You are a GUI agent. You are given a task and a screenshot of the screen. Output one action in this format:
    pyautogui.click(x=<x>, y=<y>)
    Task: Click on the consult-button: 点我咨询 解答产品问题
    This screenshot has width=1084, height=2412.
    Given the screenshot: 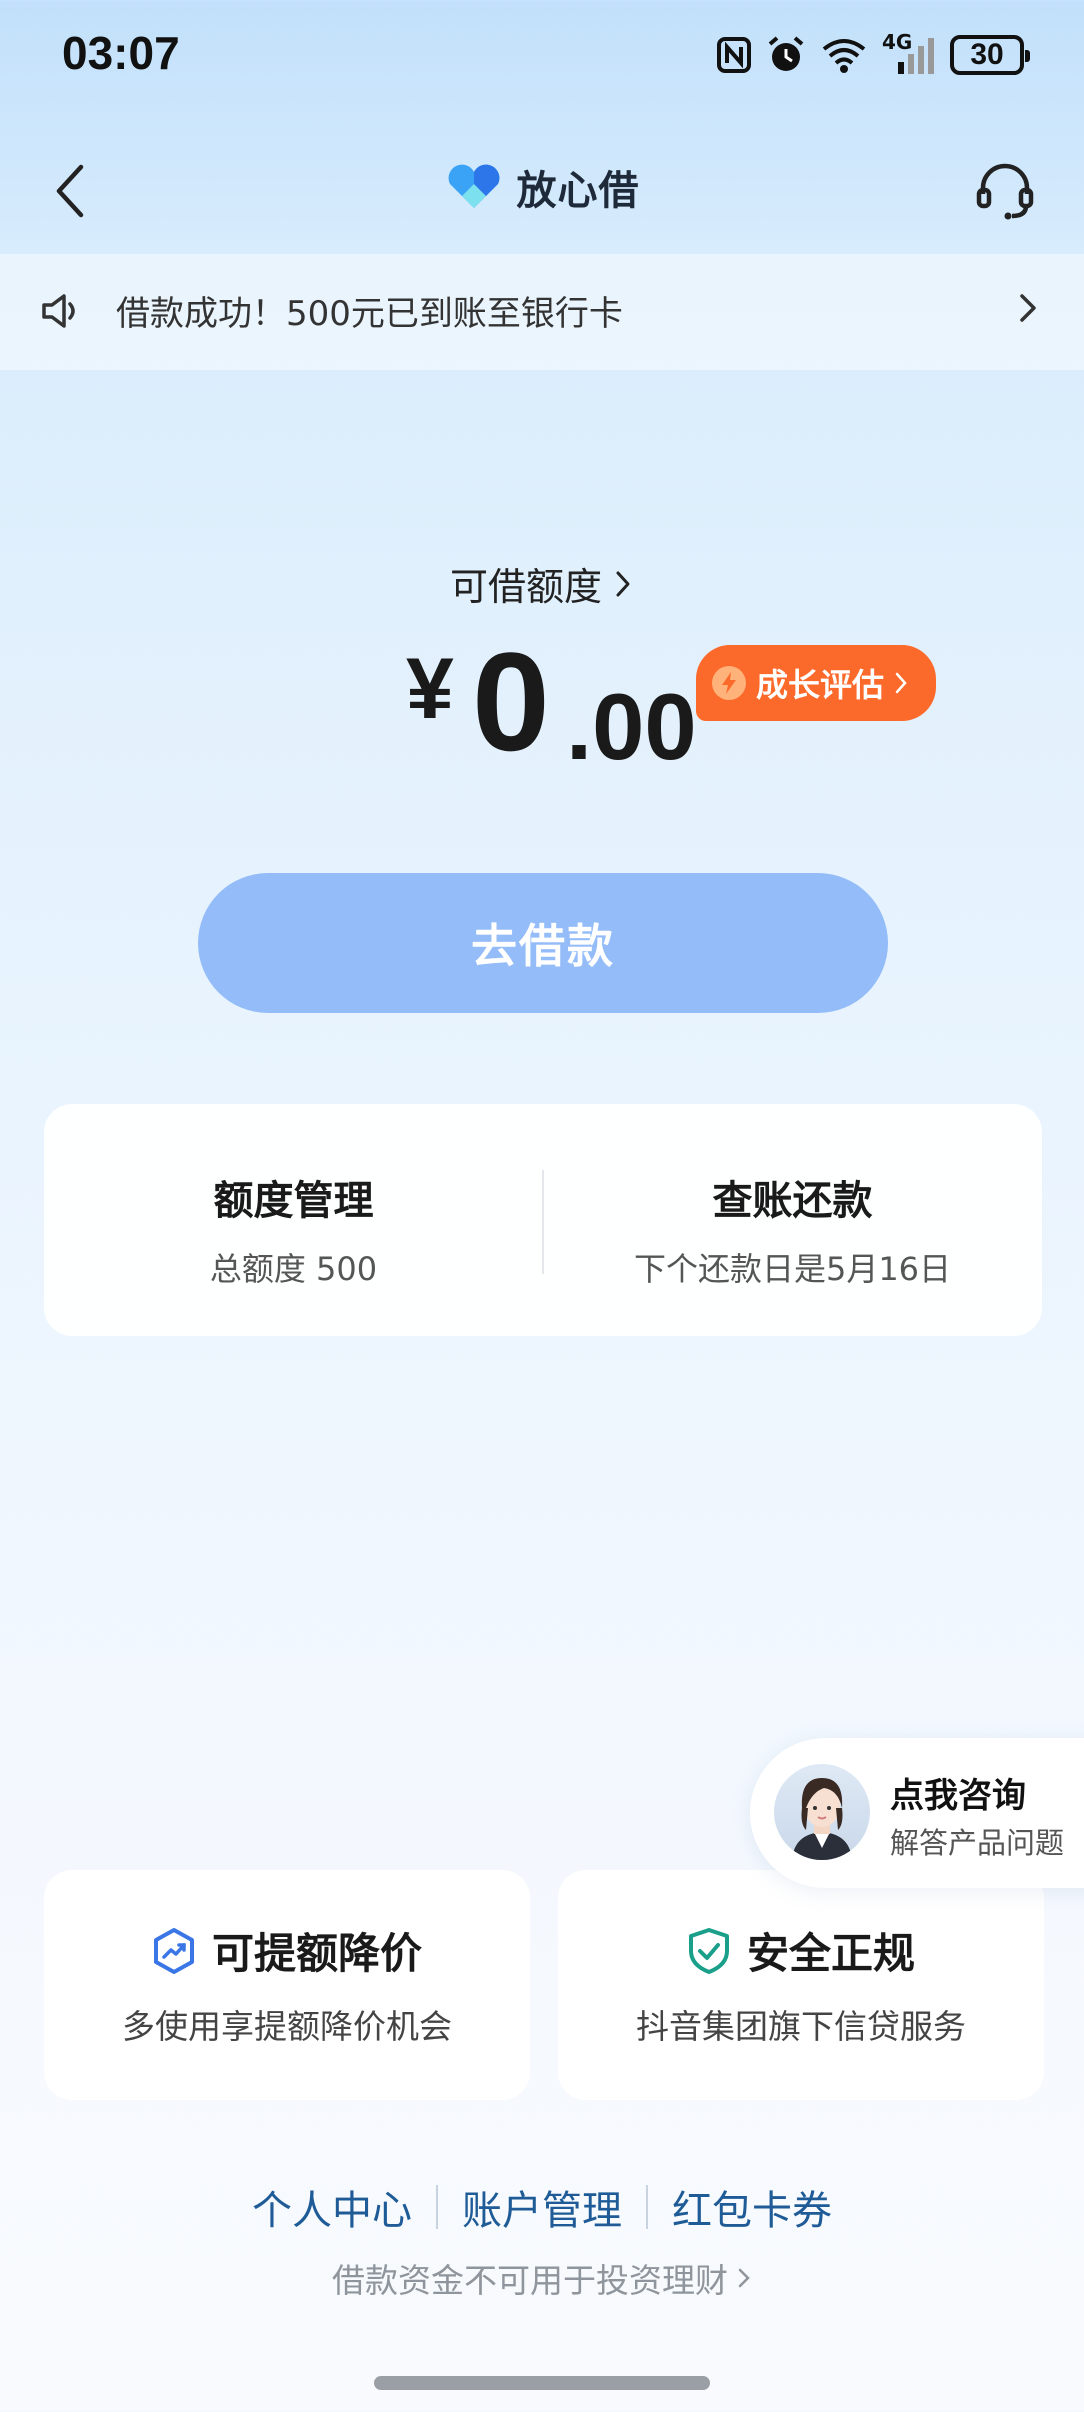 What is the action you would take?
    pyautogui.click(x=917, y=1813)
    